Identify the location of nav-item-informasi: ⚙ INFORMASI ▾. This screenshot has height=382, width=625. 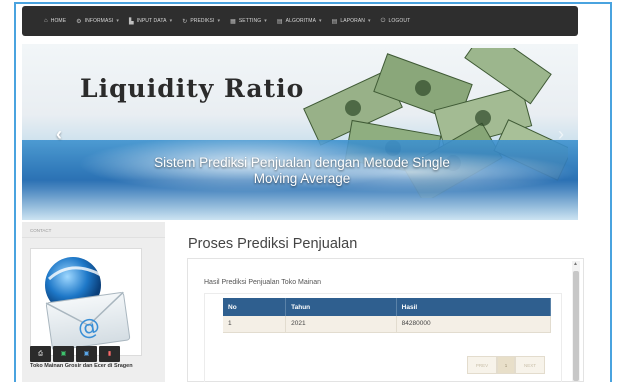
(97, 21).